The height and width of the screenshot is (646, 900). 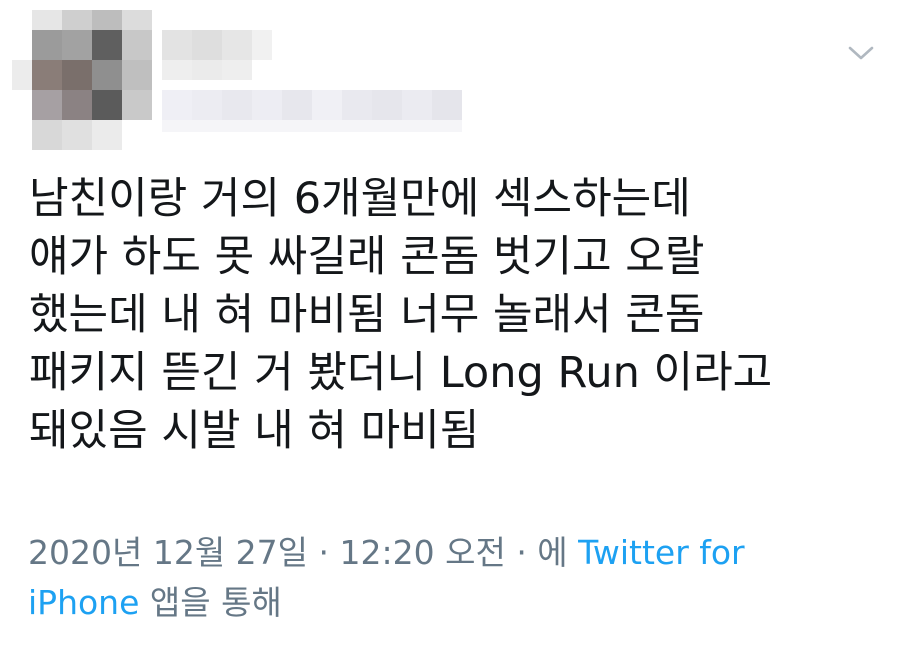 What do you see at coordinates (319, 111) in the screenshot?
I see `blurred-handle` at bounding box center [319, 111].